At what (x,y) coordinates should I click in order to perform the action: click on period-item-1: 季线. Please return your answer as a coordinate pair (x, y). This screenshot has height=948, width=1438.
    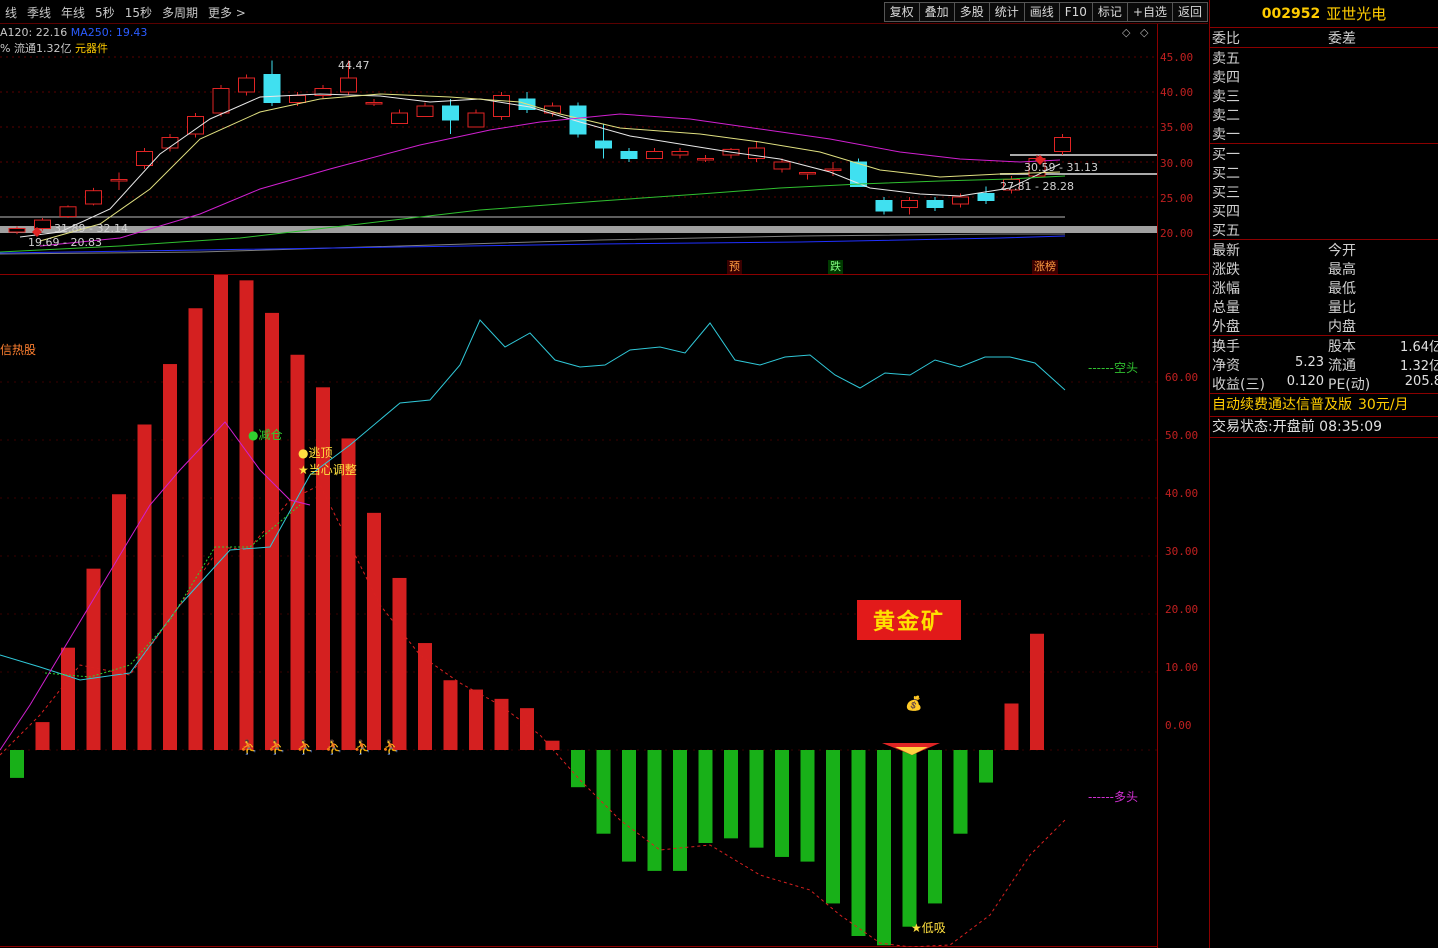
    Looking at the image, I should click on (39, 12).